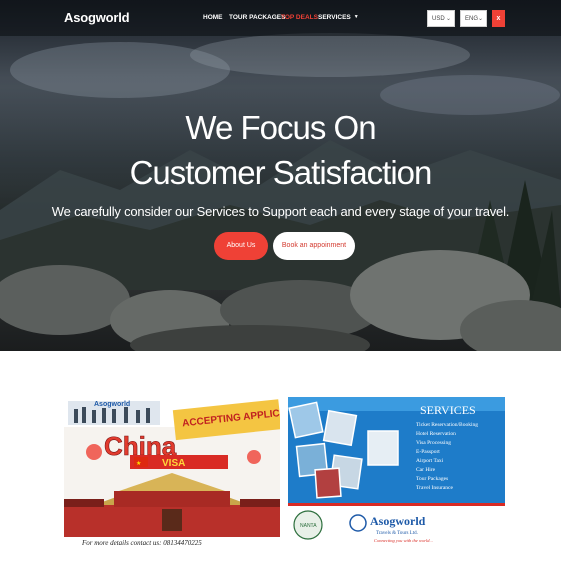  I want to click on hero-headline-line2: Customer Satisfaction, so click(281, 172).